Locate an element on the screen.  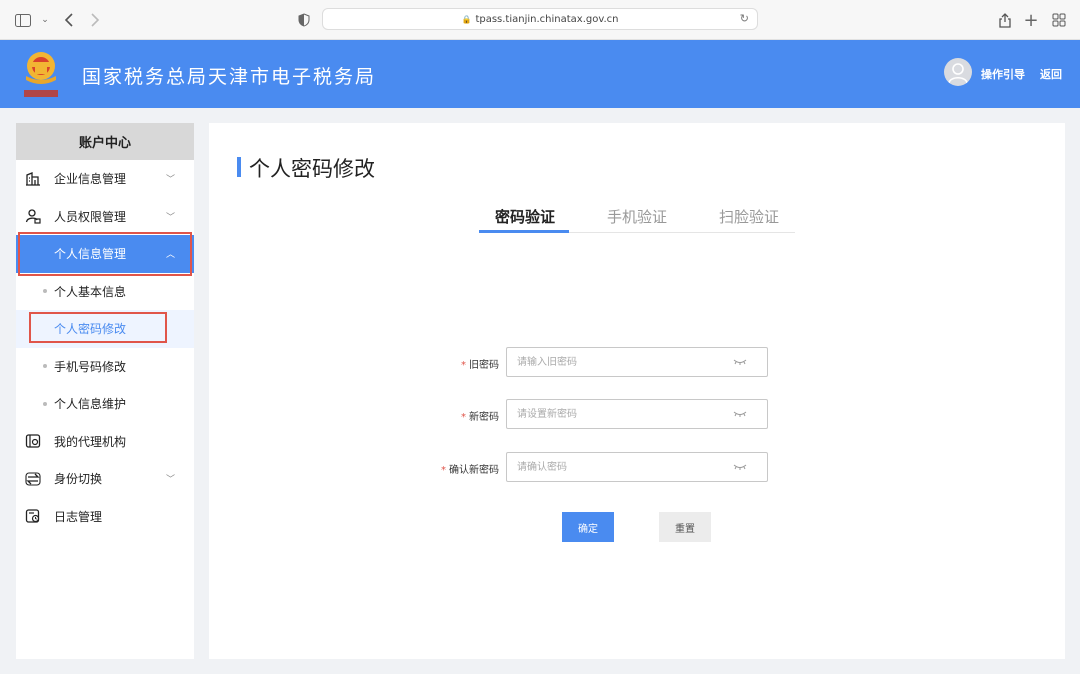
sidebar-item-identity-switch: 身份切换 ﹀ is located at coordinates (105, 479).